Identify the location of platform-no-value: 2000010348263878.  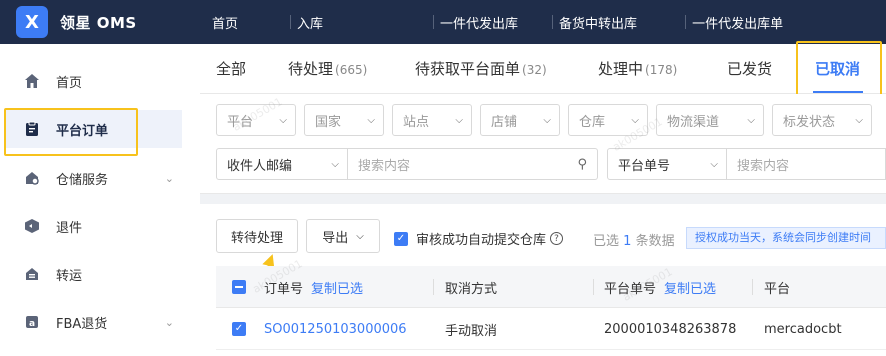
(670, 329).